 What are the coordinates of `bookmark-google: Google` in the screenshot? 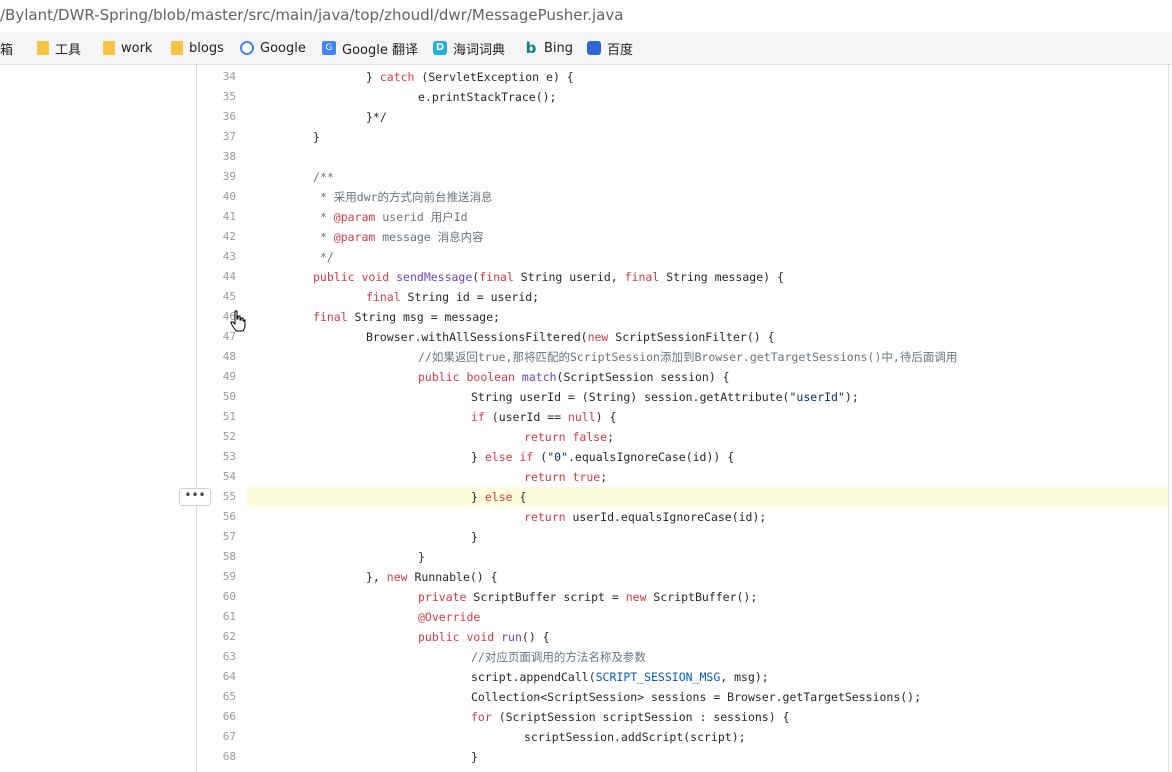 It's located at (273, 48).